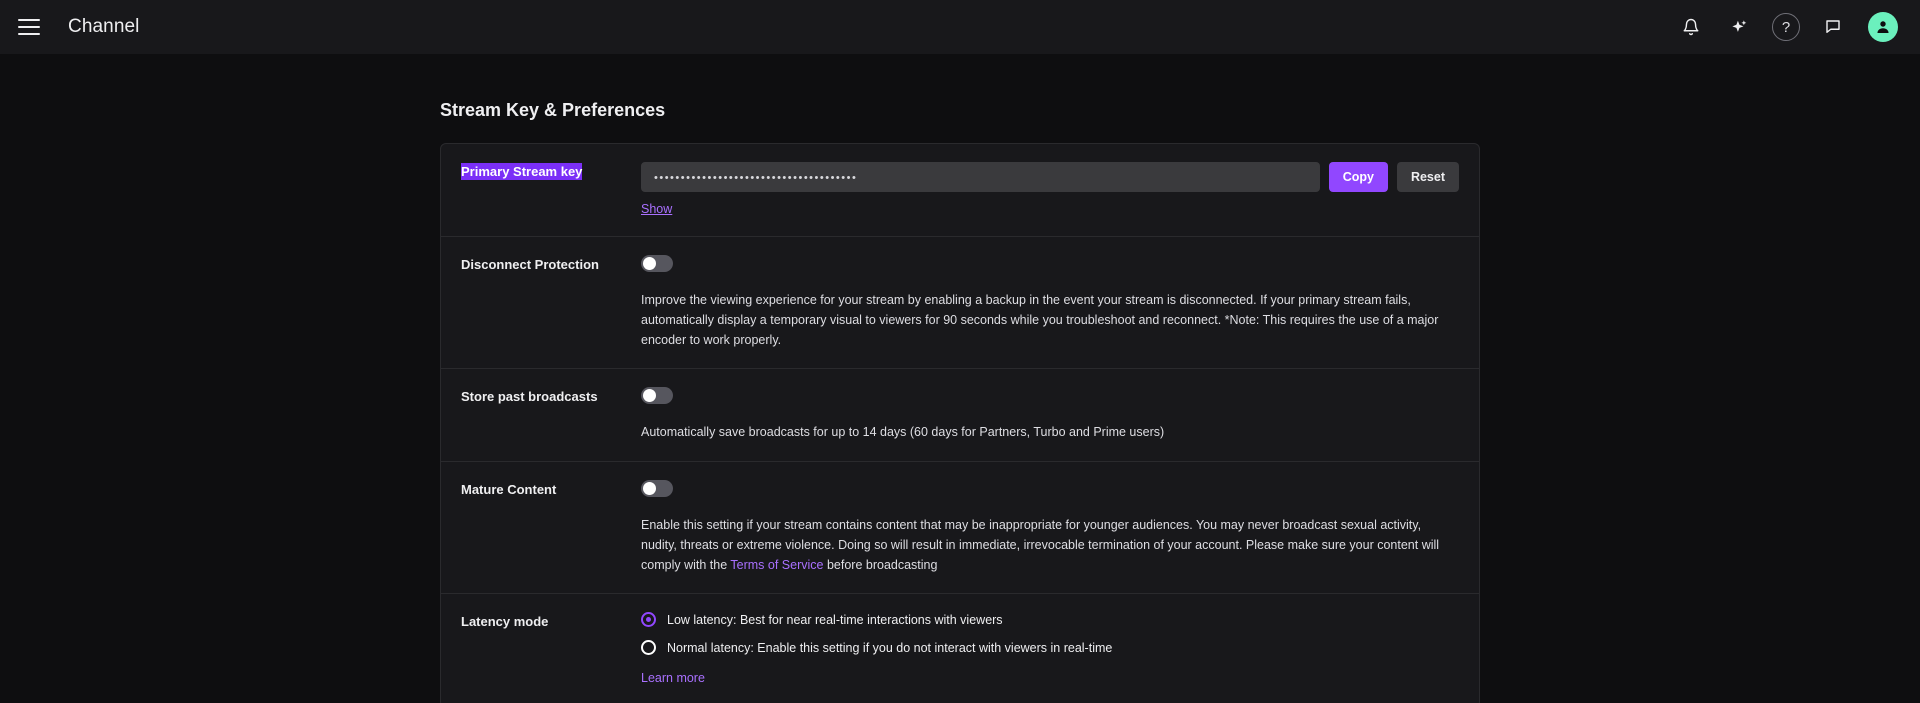  I want to click on mature-content-toggle, so click(657, 488).